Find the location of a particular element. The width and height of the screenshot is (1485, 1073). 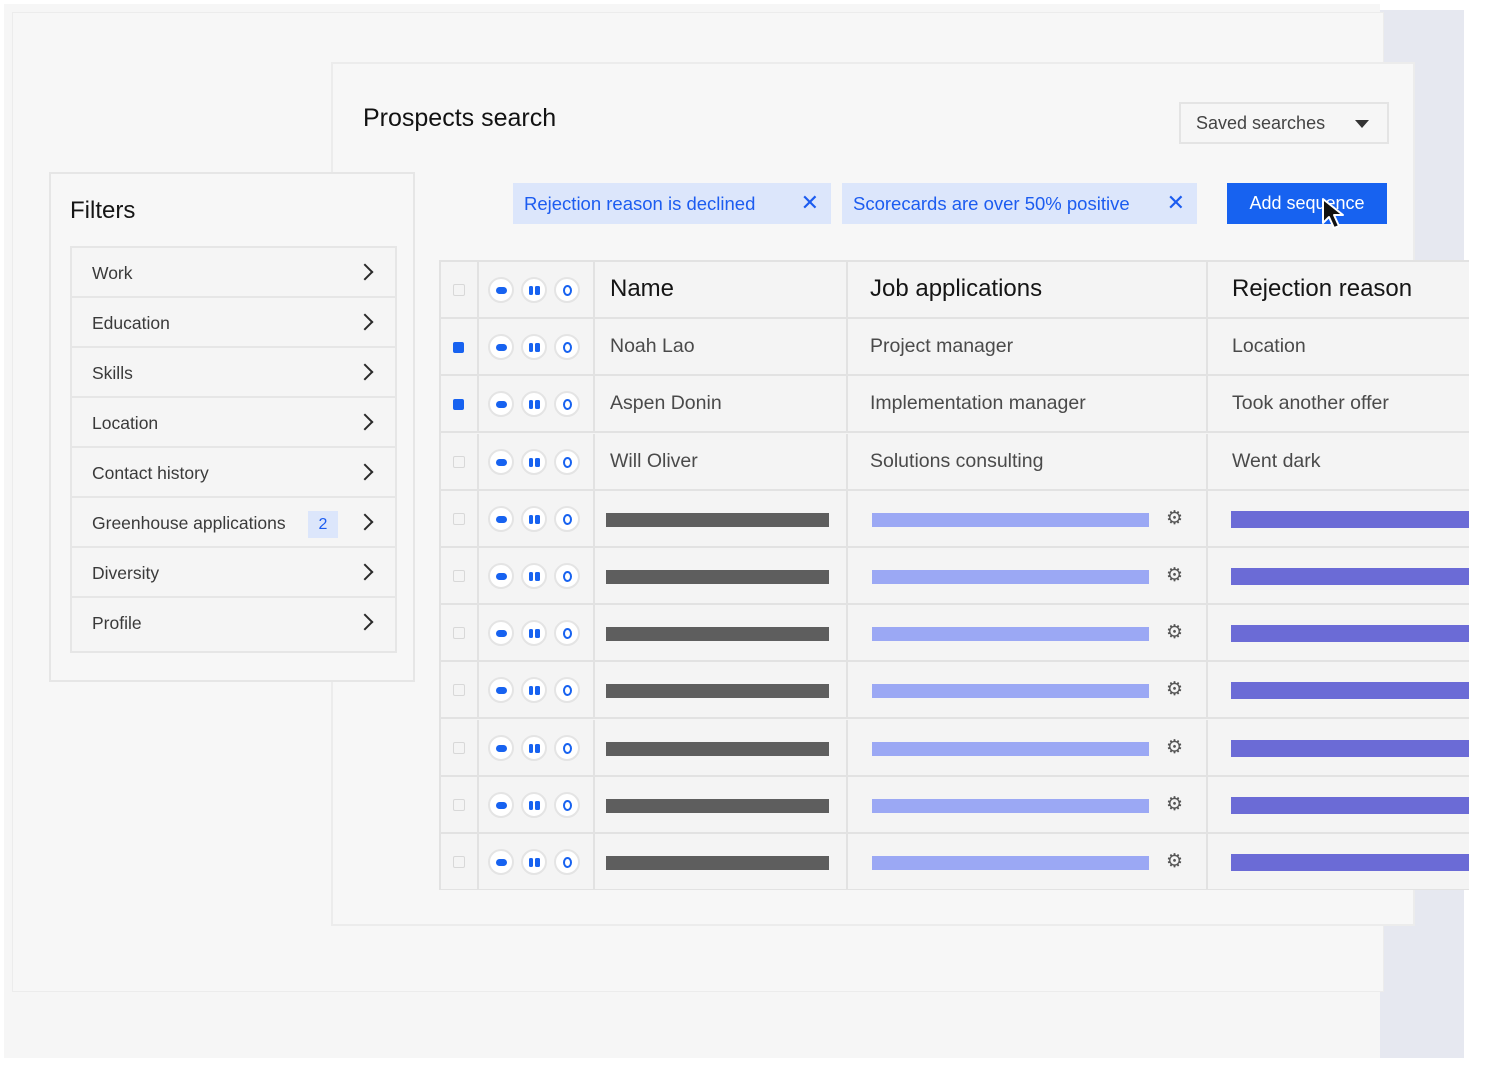

filter-item-work: Work is located at coordinates (233, 273).